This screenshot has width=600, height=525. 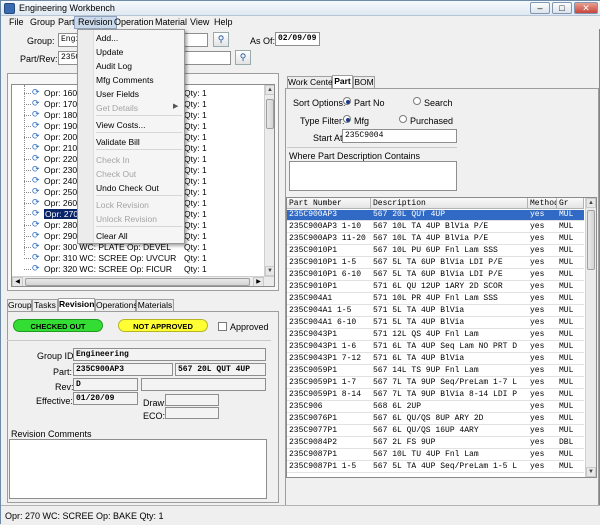 What do you see at coordinates (566, 286) in the screenshot?
I see `cell-group: MUL` at bounding box center [566, 286].